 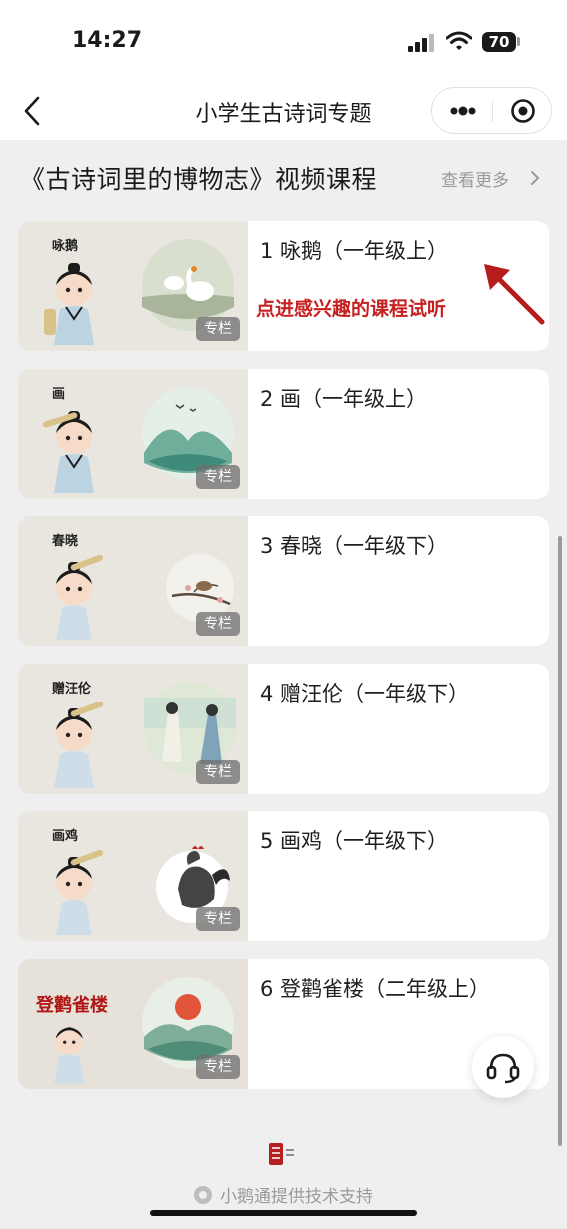 What do you see at coordinates (199, 179) in the screenshot?
I see `section-title: 《古诗词里的博物志》视频课程` at bounding box center [199, 179].